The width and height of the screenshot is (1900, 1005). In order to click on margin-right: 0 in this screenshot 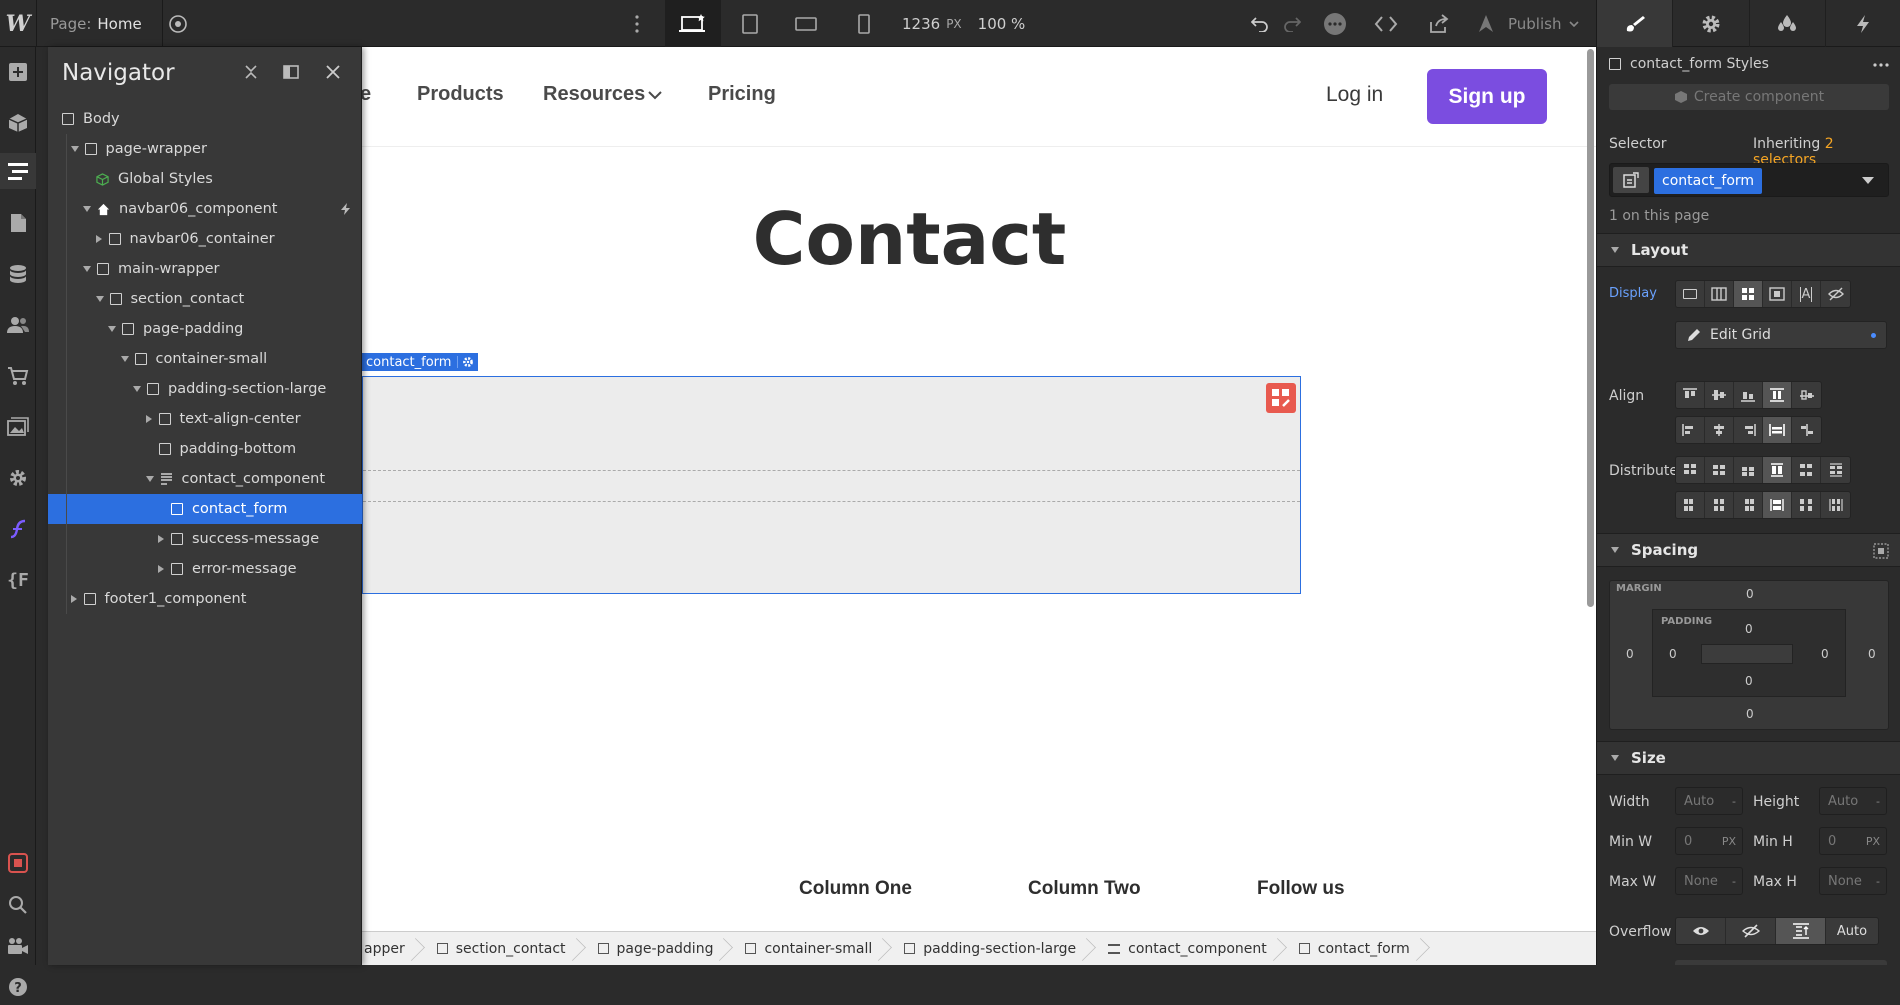, I will do `click(1872, 654)`.